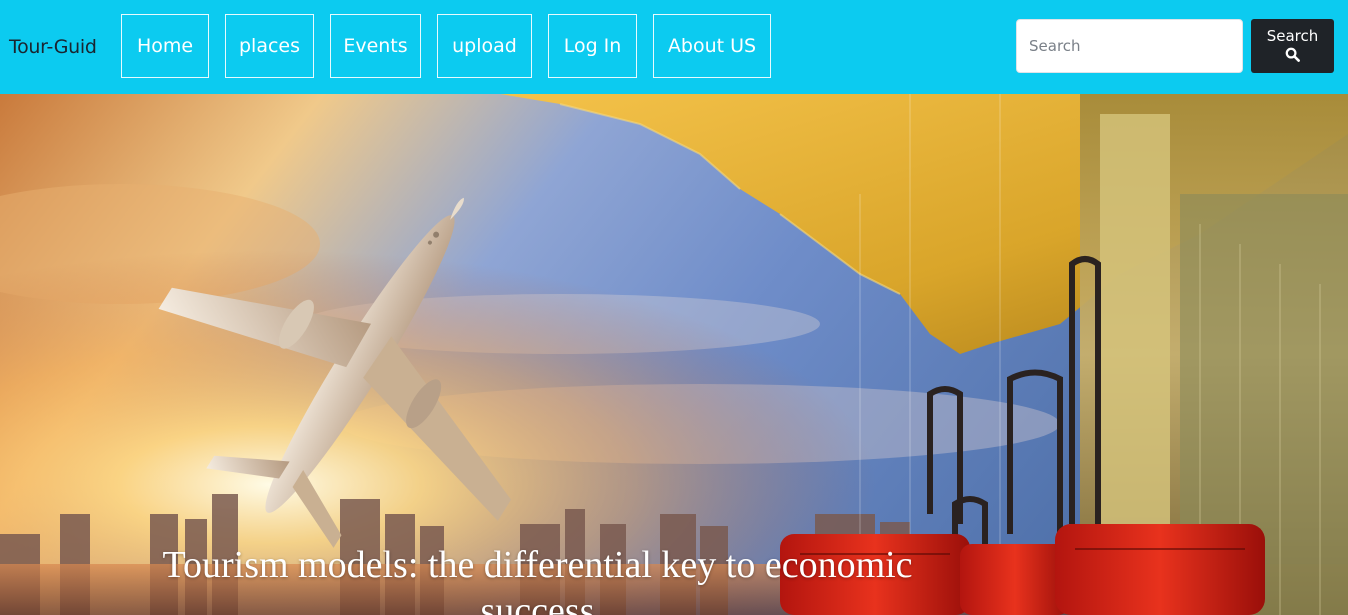 This screenshot has width=1348, height=615. Describe the element at coordinates (1292, 35) in the screenshot. I see `search-button-label: Search` at that location.